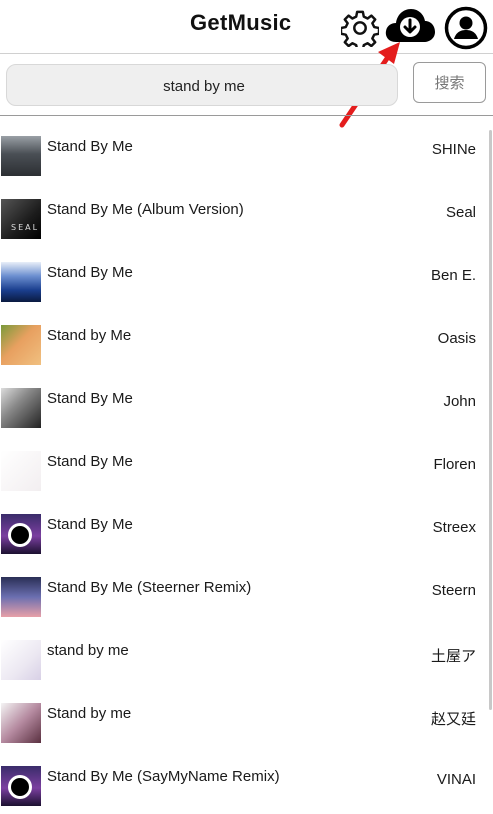 The height and width of the screenshot is (814, 493). What do you see at coordinates (25, 227) in the screenshot?
I see `album-art-text: SEAL` at bounding box center [25, 227].